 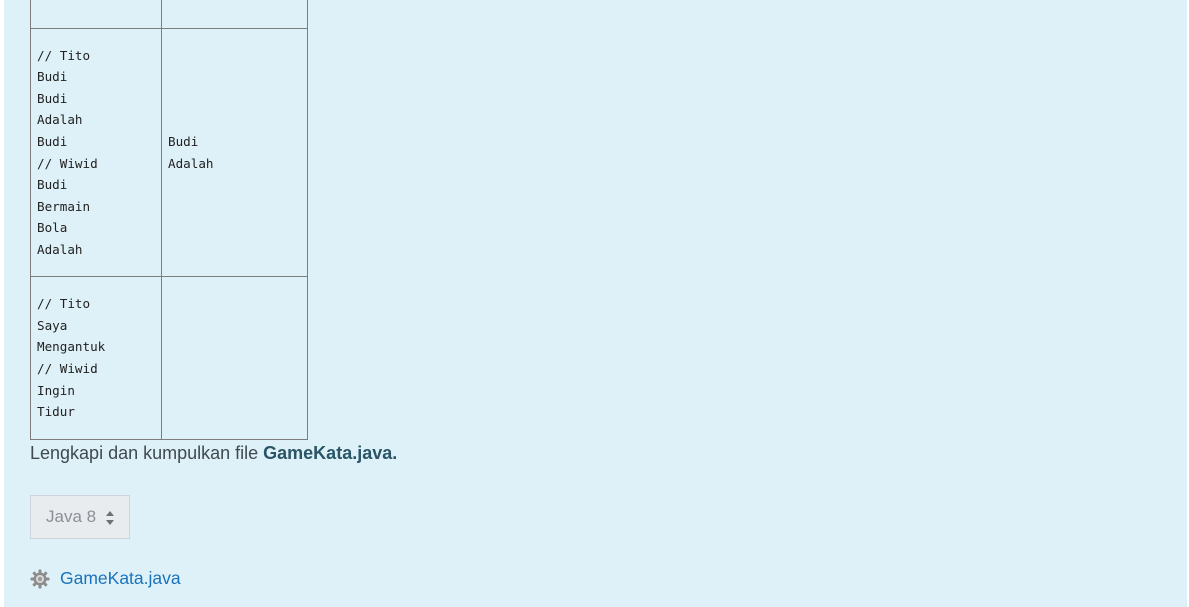 I want to click on instruction-label: Lengkapi dan kumpulkan file, so click(x=147, y=453).